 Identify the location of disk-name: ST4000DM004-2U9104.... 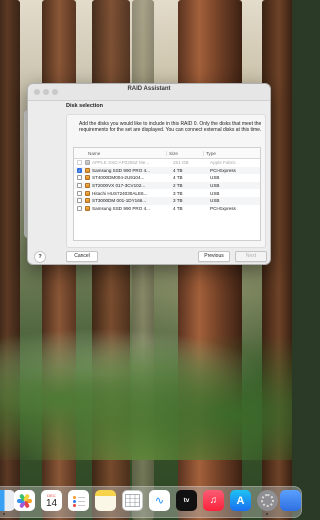
(118, 178).